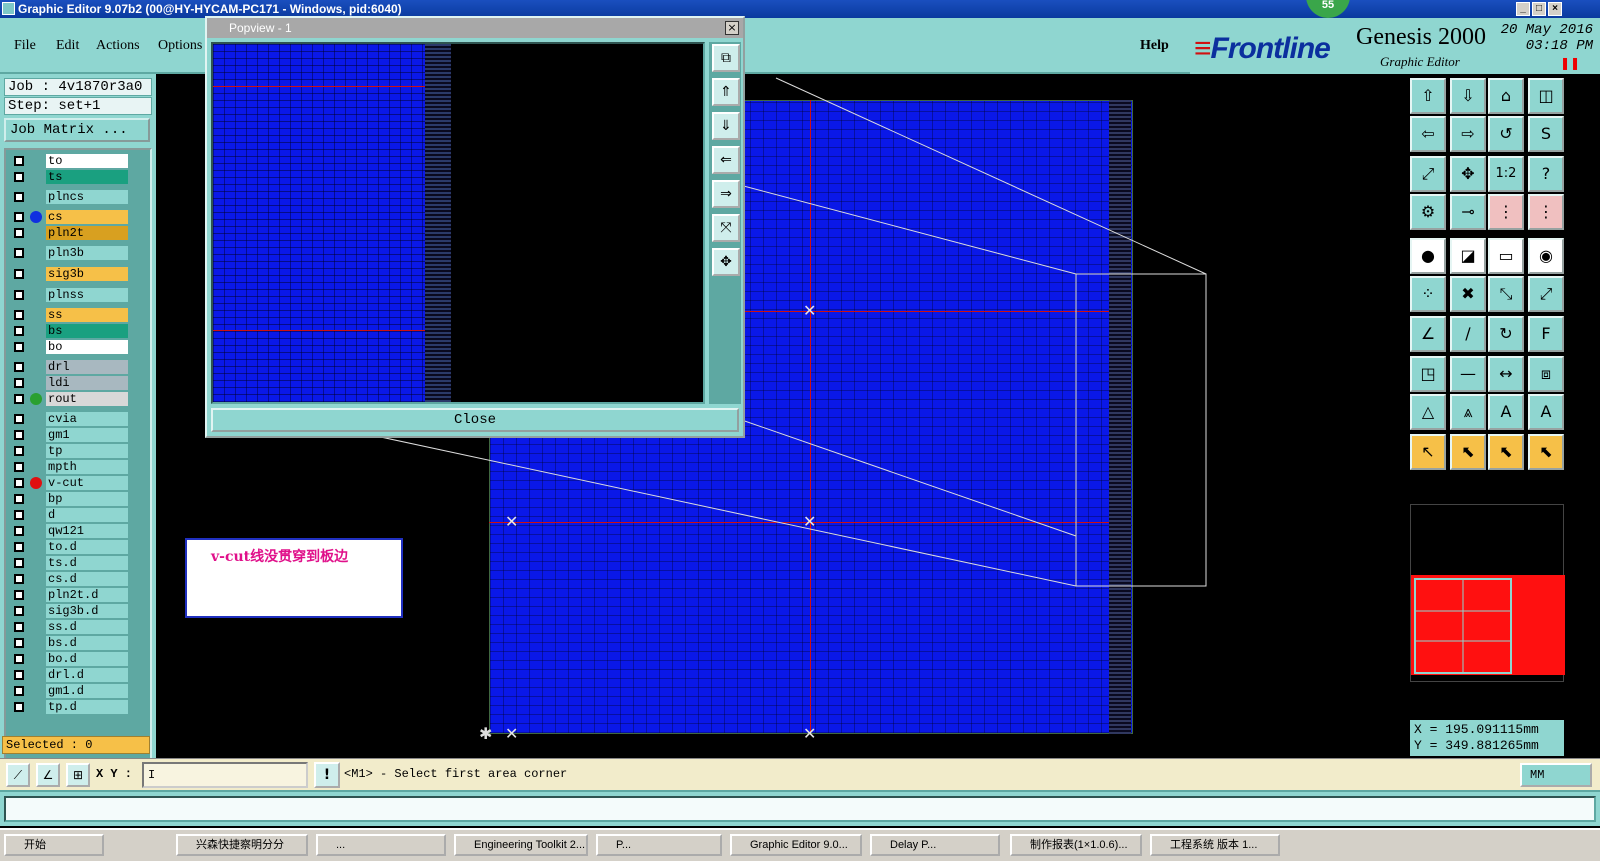  What do you see at coordinates (1428, 212) in the screenshot?
I see `settings-icon: ⚙` at bounding box center [1428, 212].